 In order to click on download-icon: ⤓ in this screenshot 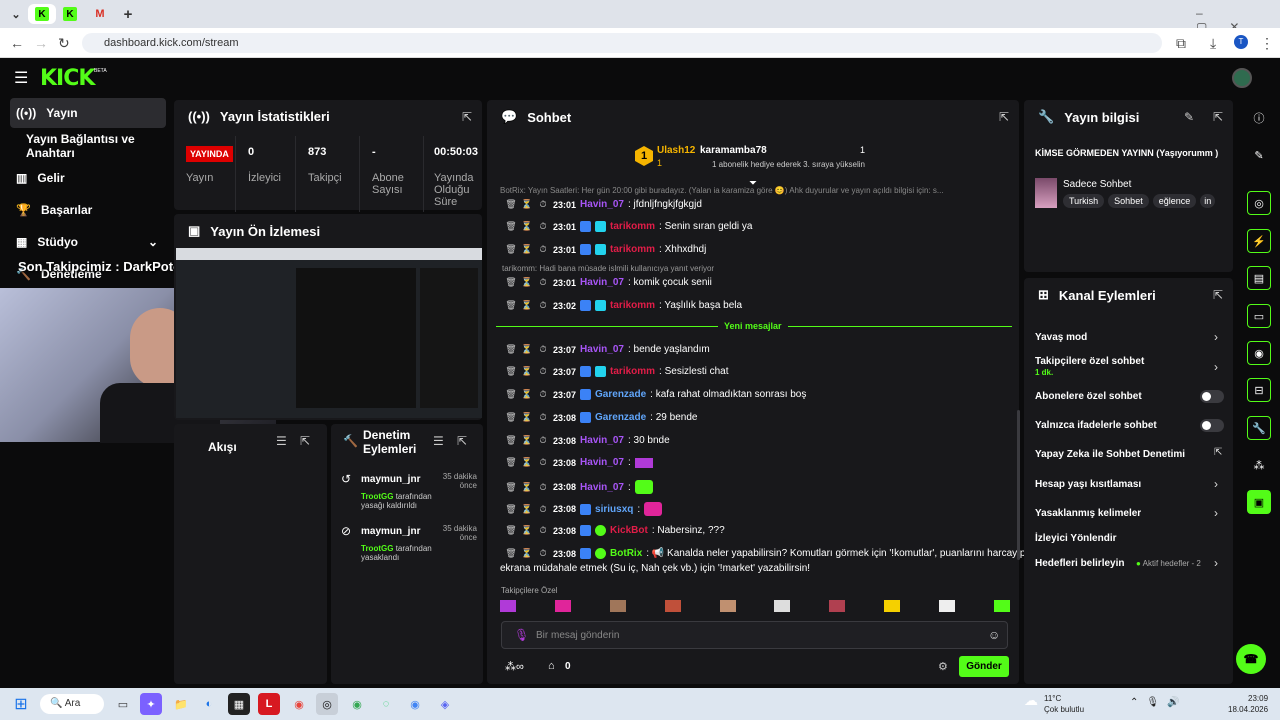, I will do `click(1213, 43)`.